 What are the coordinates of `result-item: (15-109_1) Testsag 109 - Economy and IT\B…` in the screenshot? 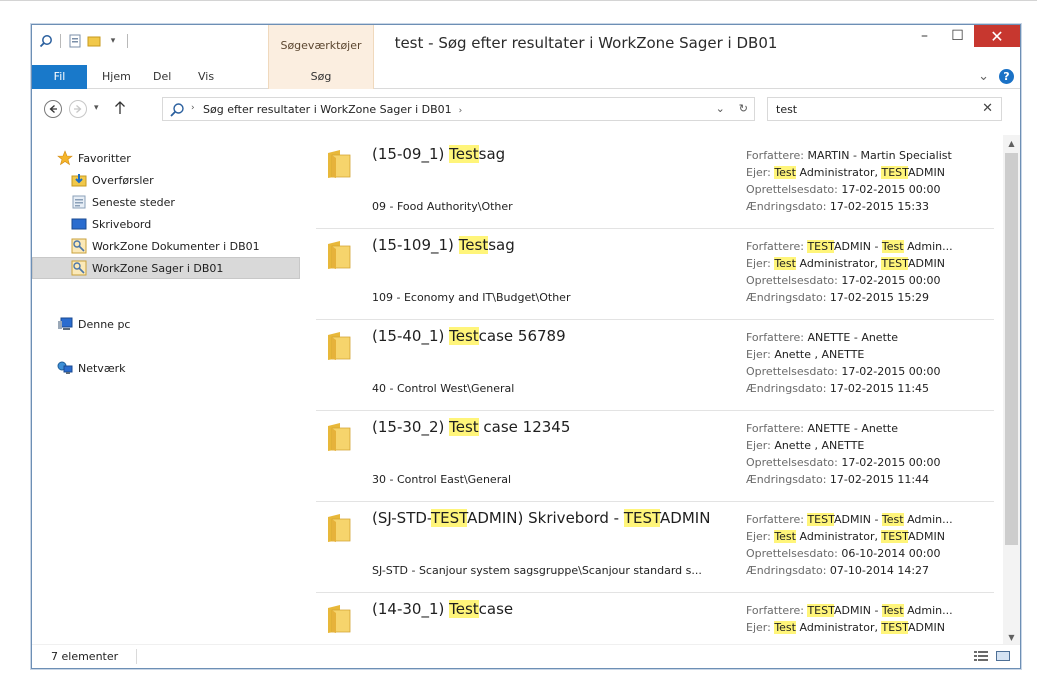 It's located at (656, 275).